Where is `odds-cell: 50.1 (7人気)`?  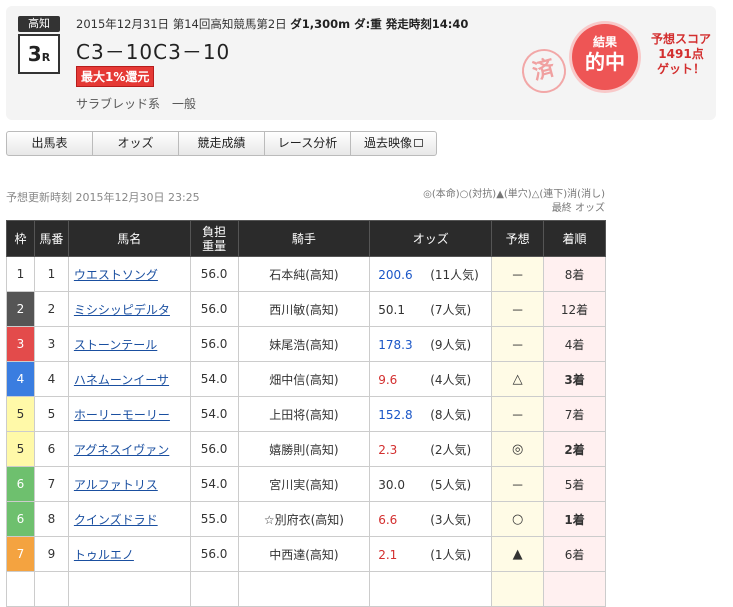 odds-cell: 50.1 (7人気) is located at coordinates (431, 309).